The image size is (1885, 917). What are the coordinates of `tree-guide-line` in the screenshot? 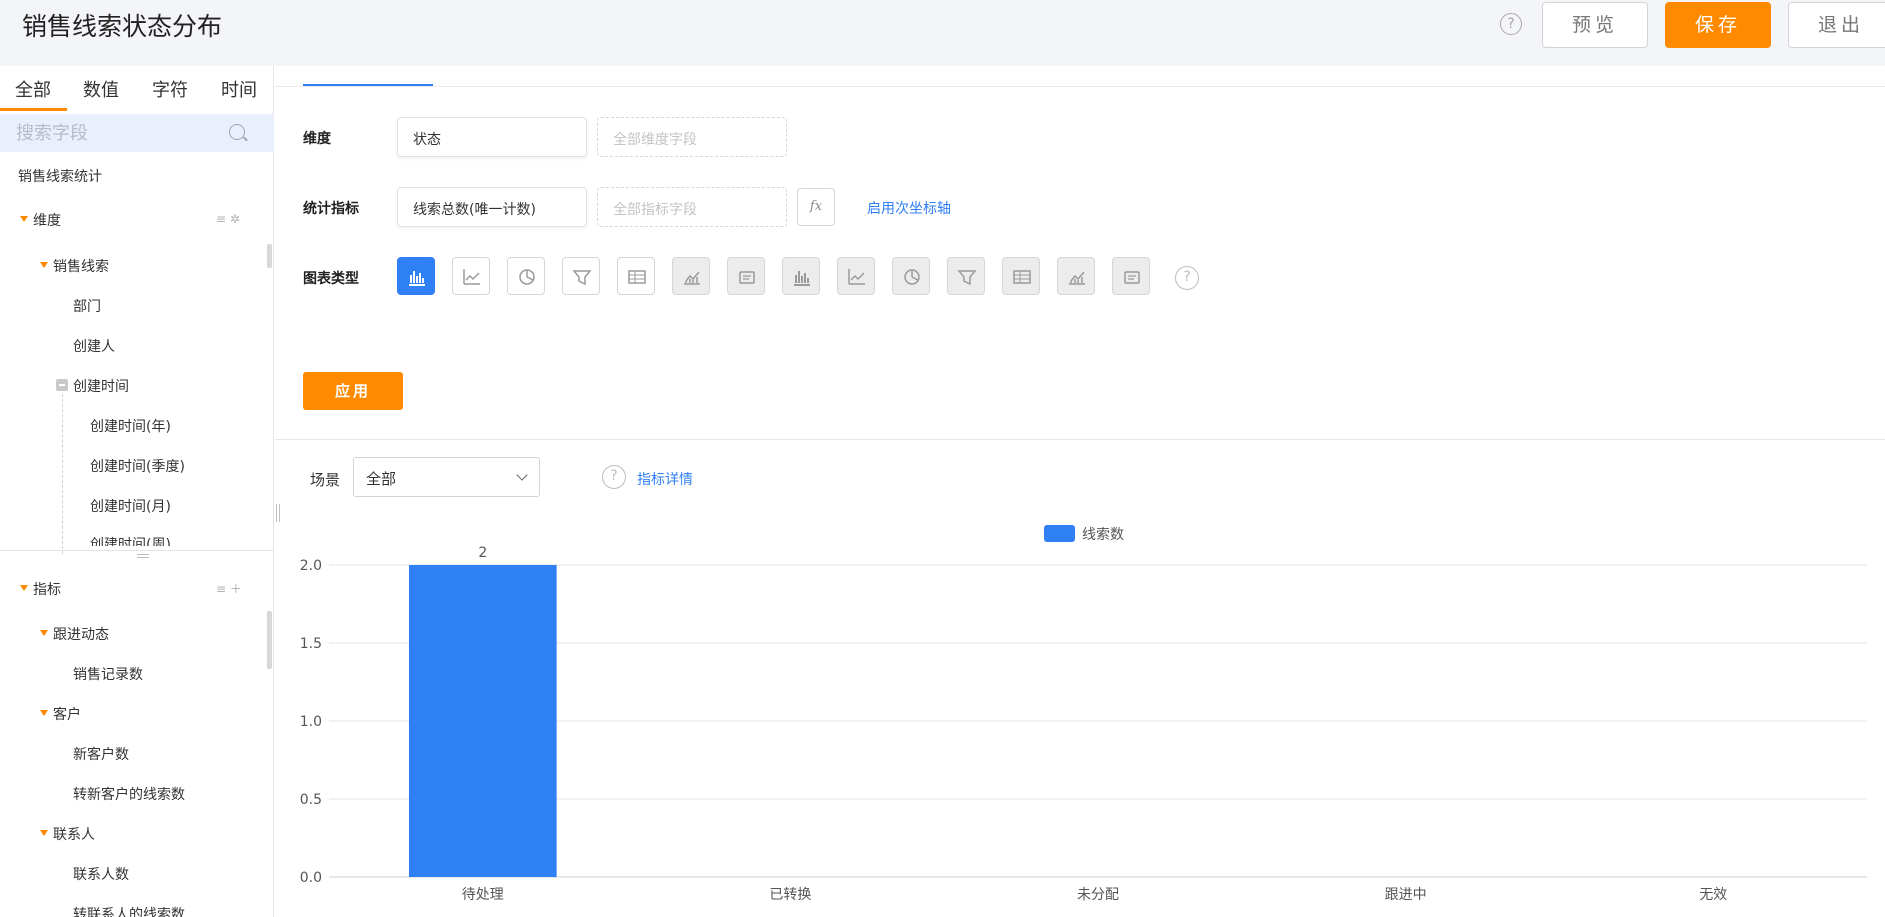 It's located at (62, 474).